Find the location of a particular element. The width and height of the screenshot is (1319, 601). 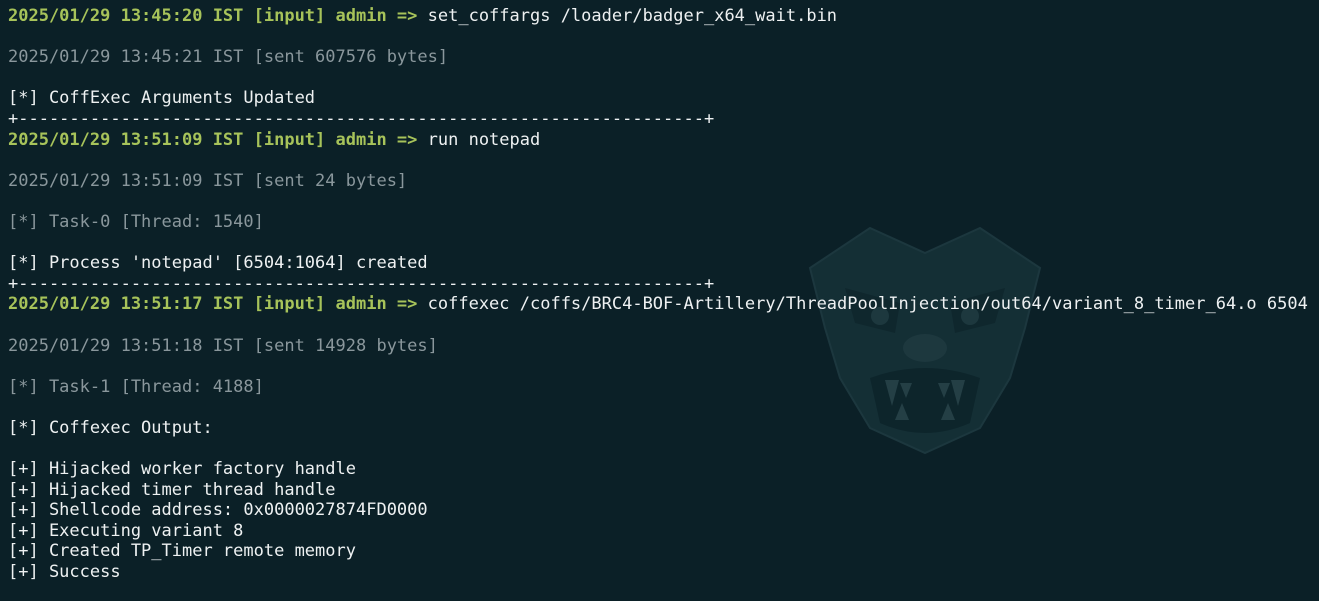

output-line: [*] Coffexec Output: is located at coordinates (110, 427).